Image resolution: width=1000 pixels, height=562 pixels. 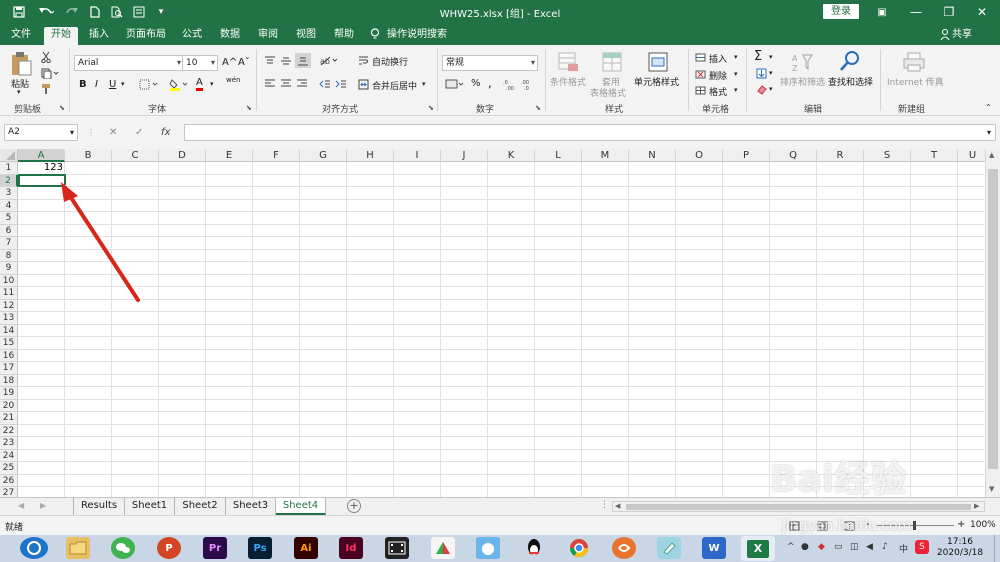 What do you see at coordinates (885, 547) in the screenshot?
I see `tray-bell-icon: ♪` at bounding box center [885, 547].